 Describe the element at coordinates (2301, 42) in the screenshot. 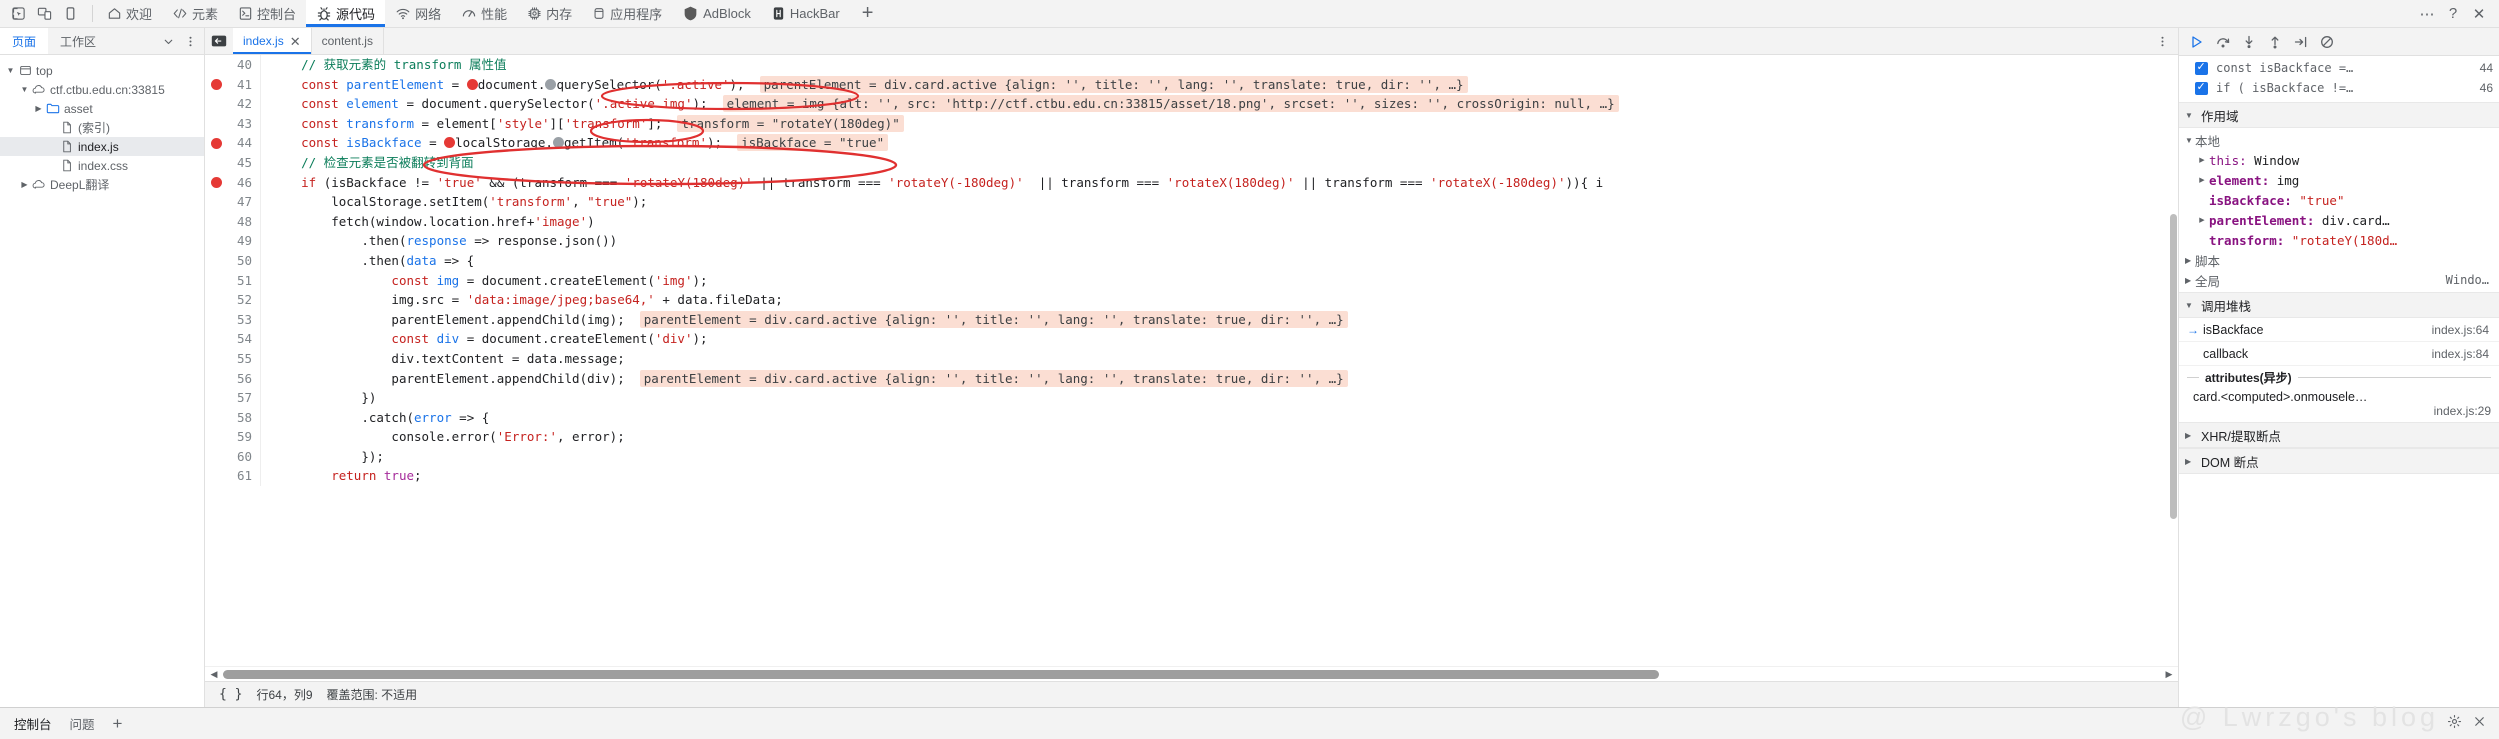

I see `step-button` at that location.